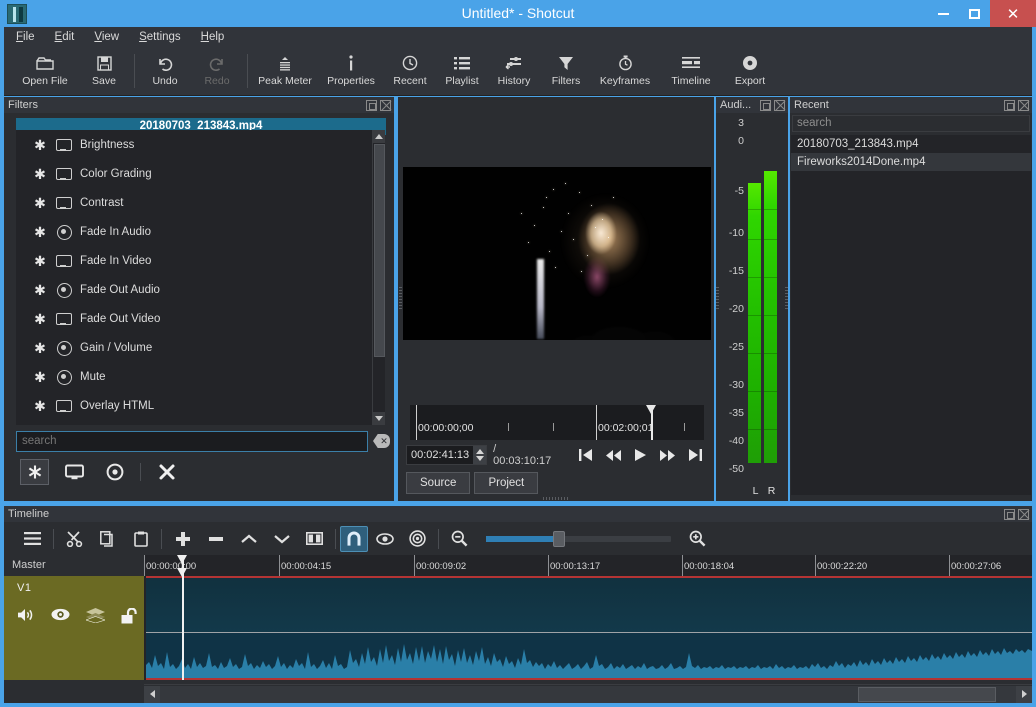  What do you see at coordinates (556, 498) in the screenshot?
I see `player-bottom-grip` at bounding box center [556, 498].